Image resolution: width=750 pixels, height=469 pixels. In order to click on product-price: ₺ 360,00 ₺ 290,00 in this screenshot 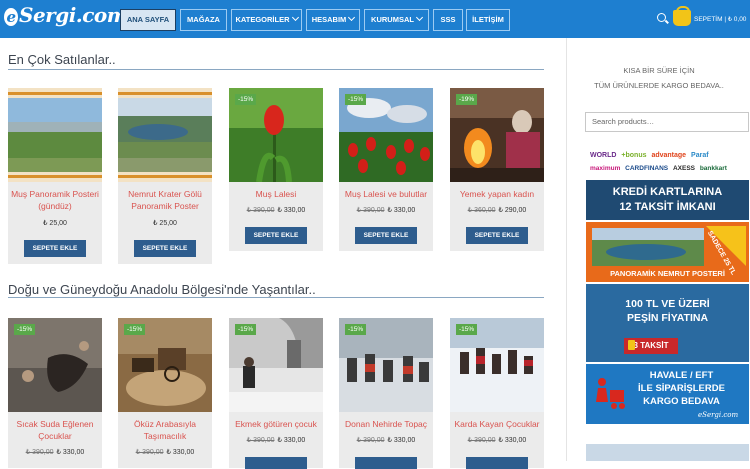, I will do `click(497, 210)`.